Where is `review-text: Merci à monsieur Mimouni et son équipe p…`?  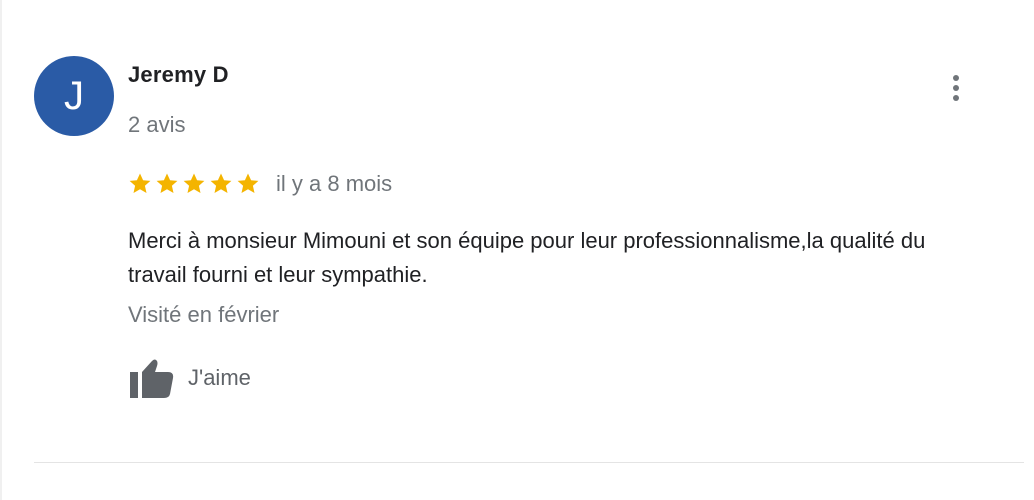
review-text: Merci à monsieur Mimouni et son équipe p… is located at coordinates (527, 257).